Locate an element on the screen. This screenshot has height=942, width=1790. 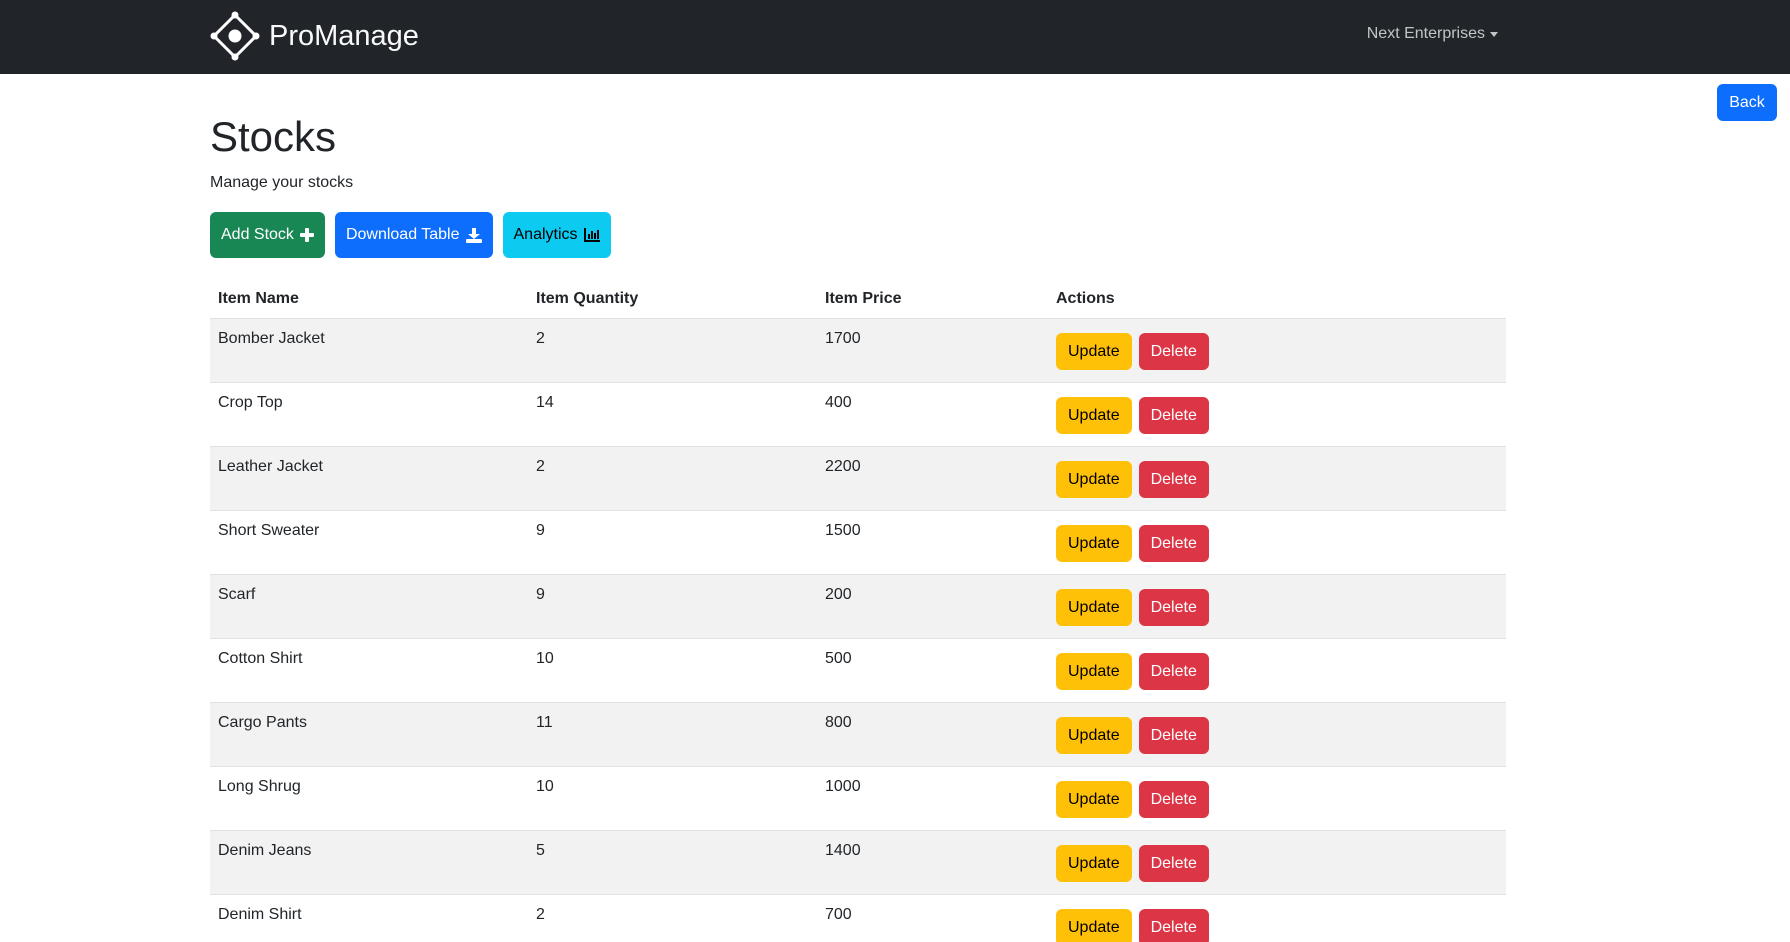
table-row: Cargo Pants 11 800 Update Delete is located at coordinates (858, 734).